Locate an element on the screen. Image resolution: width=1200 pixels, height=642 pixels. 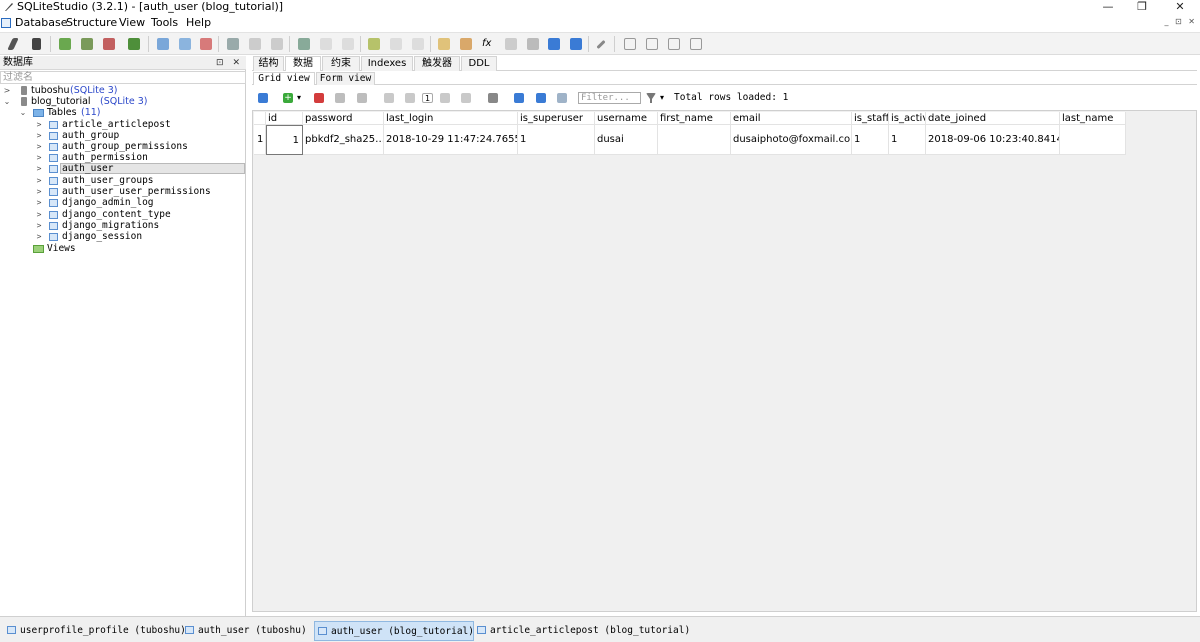
tree-table-item: > django_admin_log is located at coordinates (123, 202).